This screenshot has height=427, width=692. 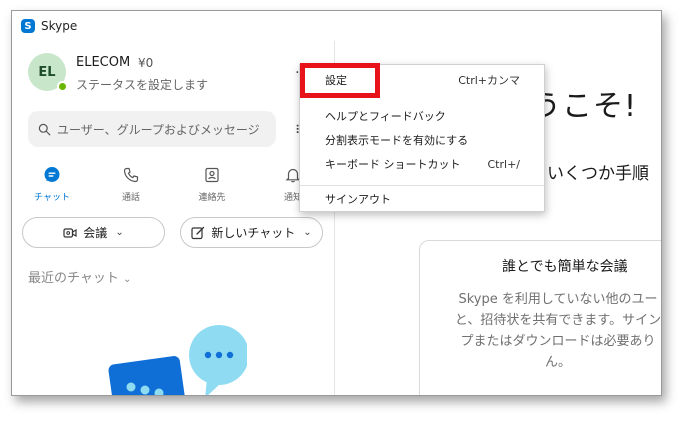 I want to click on tab-chat: チャット, so click(x=52, y=186).